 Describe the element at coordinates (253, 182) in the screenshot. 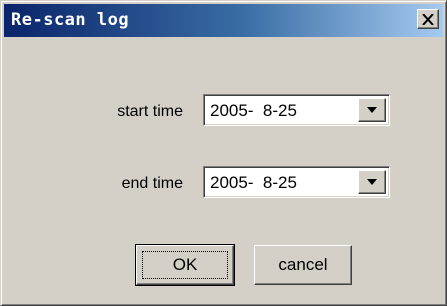

I see `end-time-value: 2005- 8-25` at that location.